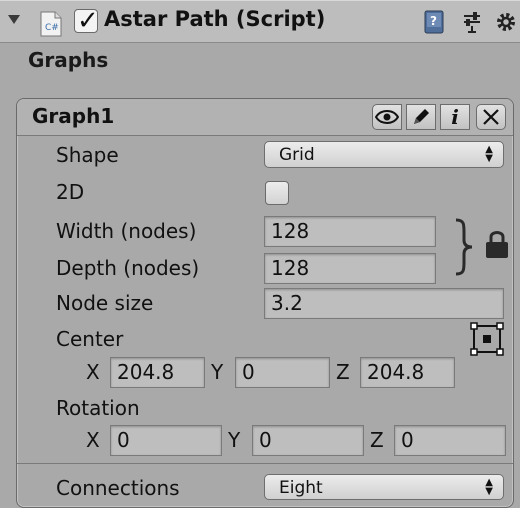 The image size is (520, 508). Describe the element at coordinates (105, 303) in the screenshot. I see `node-size-label: Node size` at that location.